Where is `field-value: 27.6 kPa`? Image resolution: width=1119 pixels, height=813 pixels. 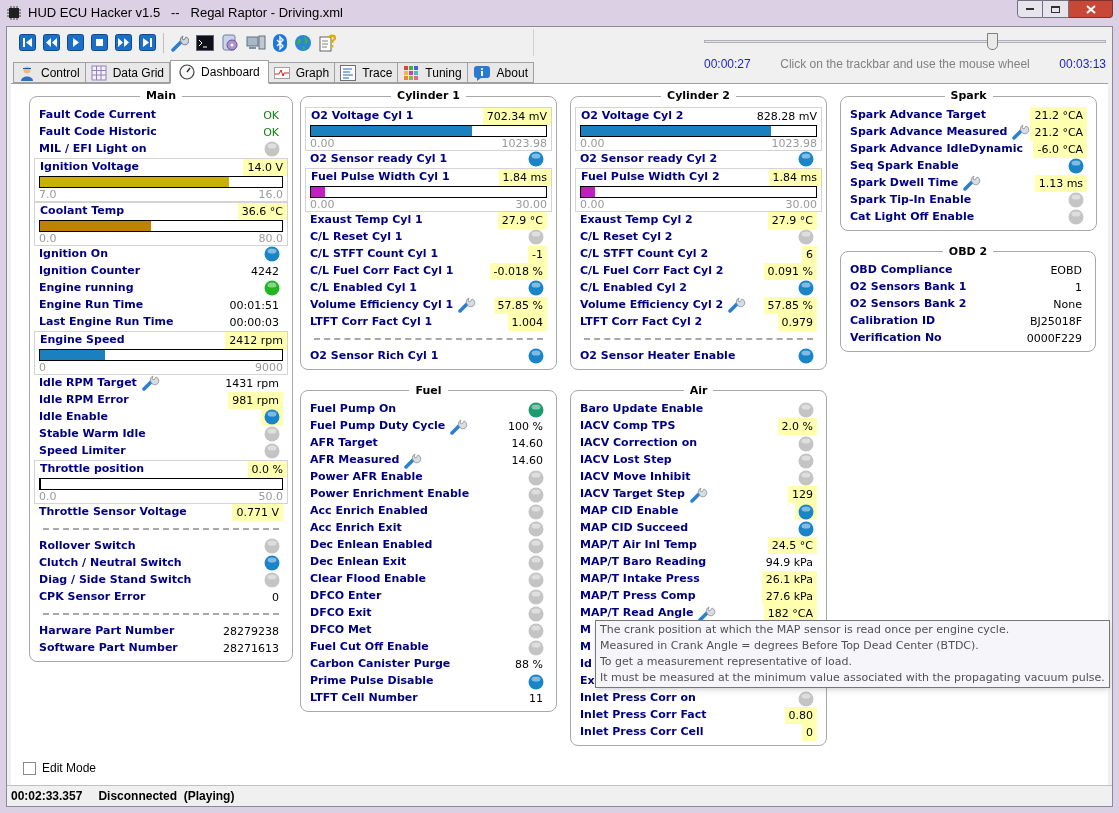
field-value: 27.6 kPa is located at coordinates (789, 596).